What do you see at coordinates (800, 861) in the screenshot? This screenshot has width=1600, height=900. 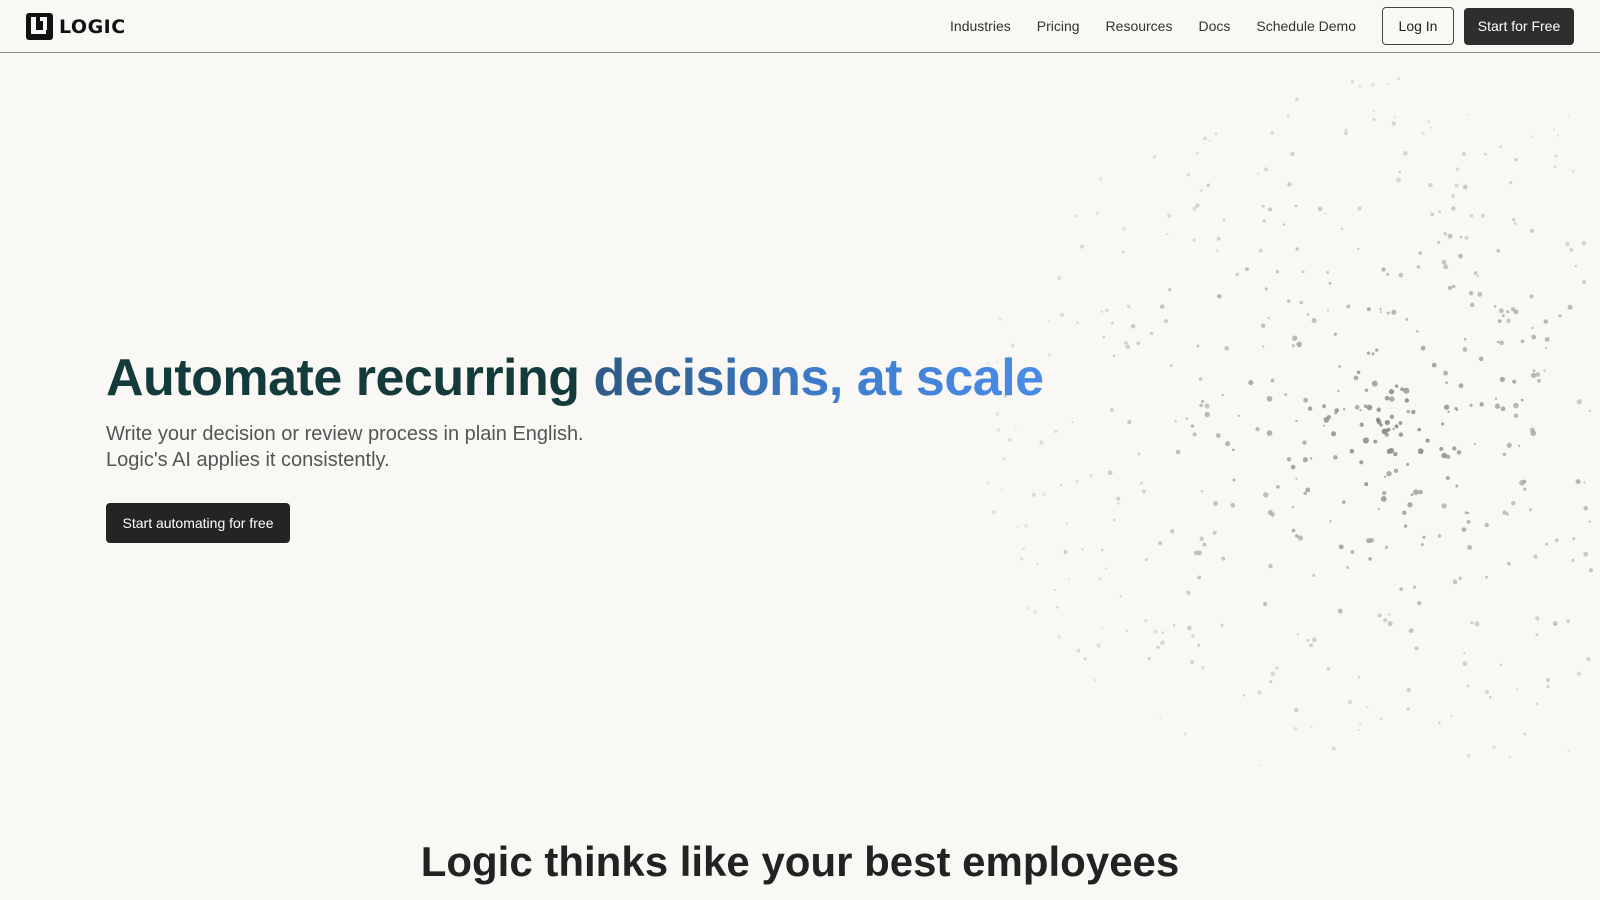 I see `section-title: Logic thinks like your best employees` at bounding box center [800, 861].